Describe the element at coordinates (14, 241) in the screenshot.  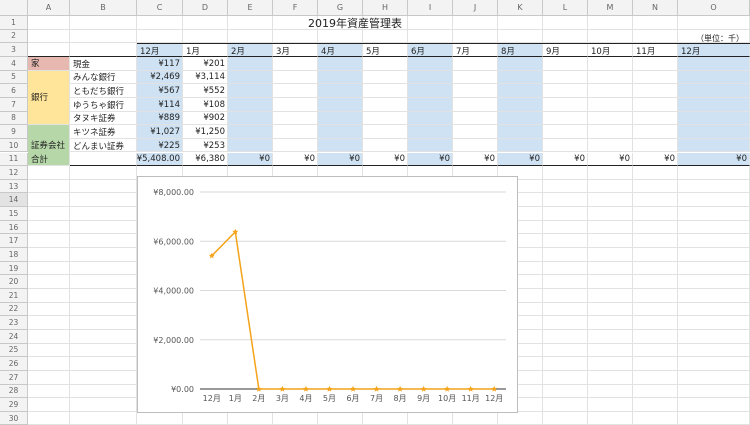
I see `row-header-17: 17` at that location.